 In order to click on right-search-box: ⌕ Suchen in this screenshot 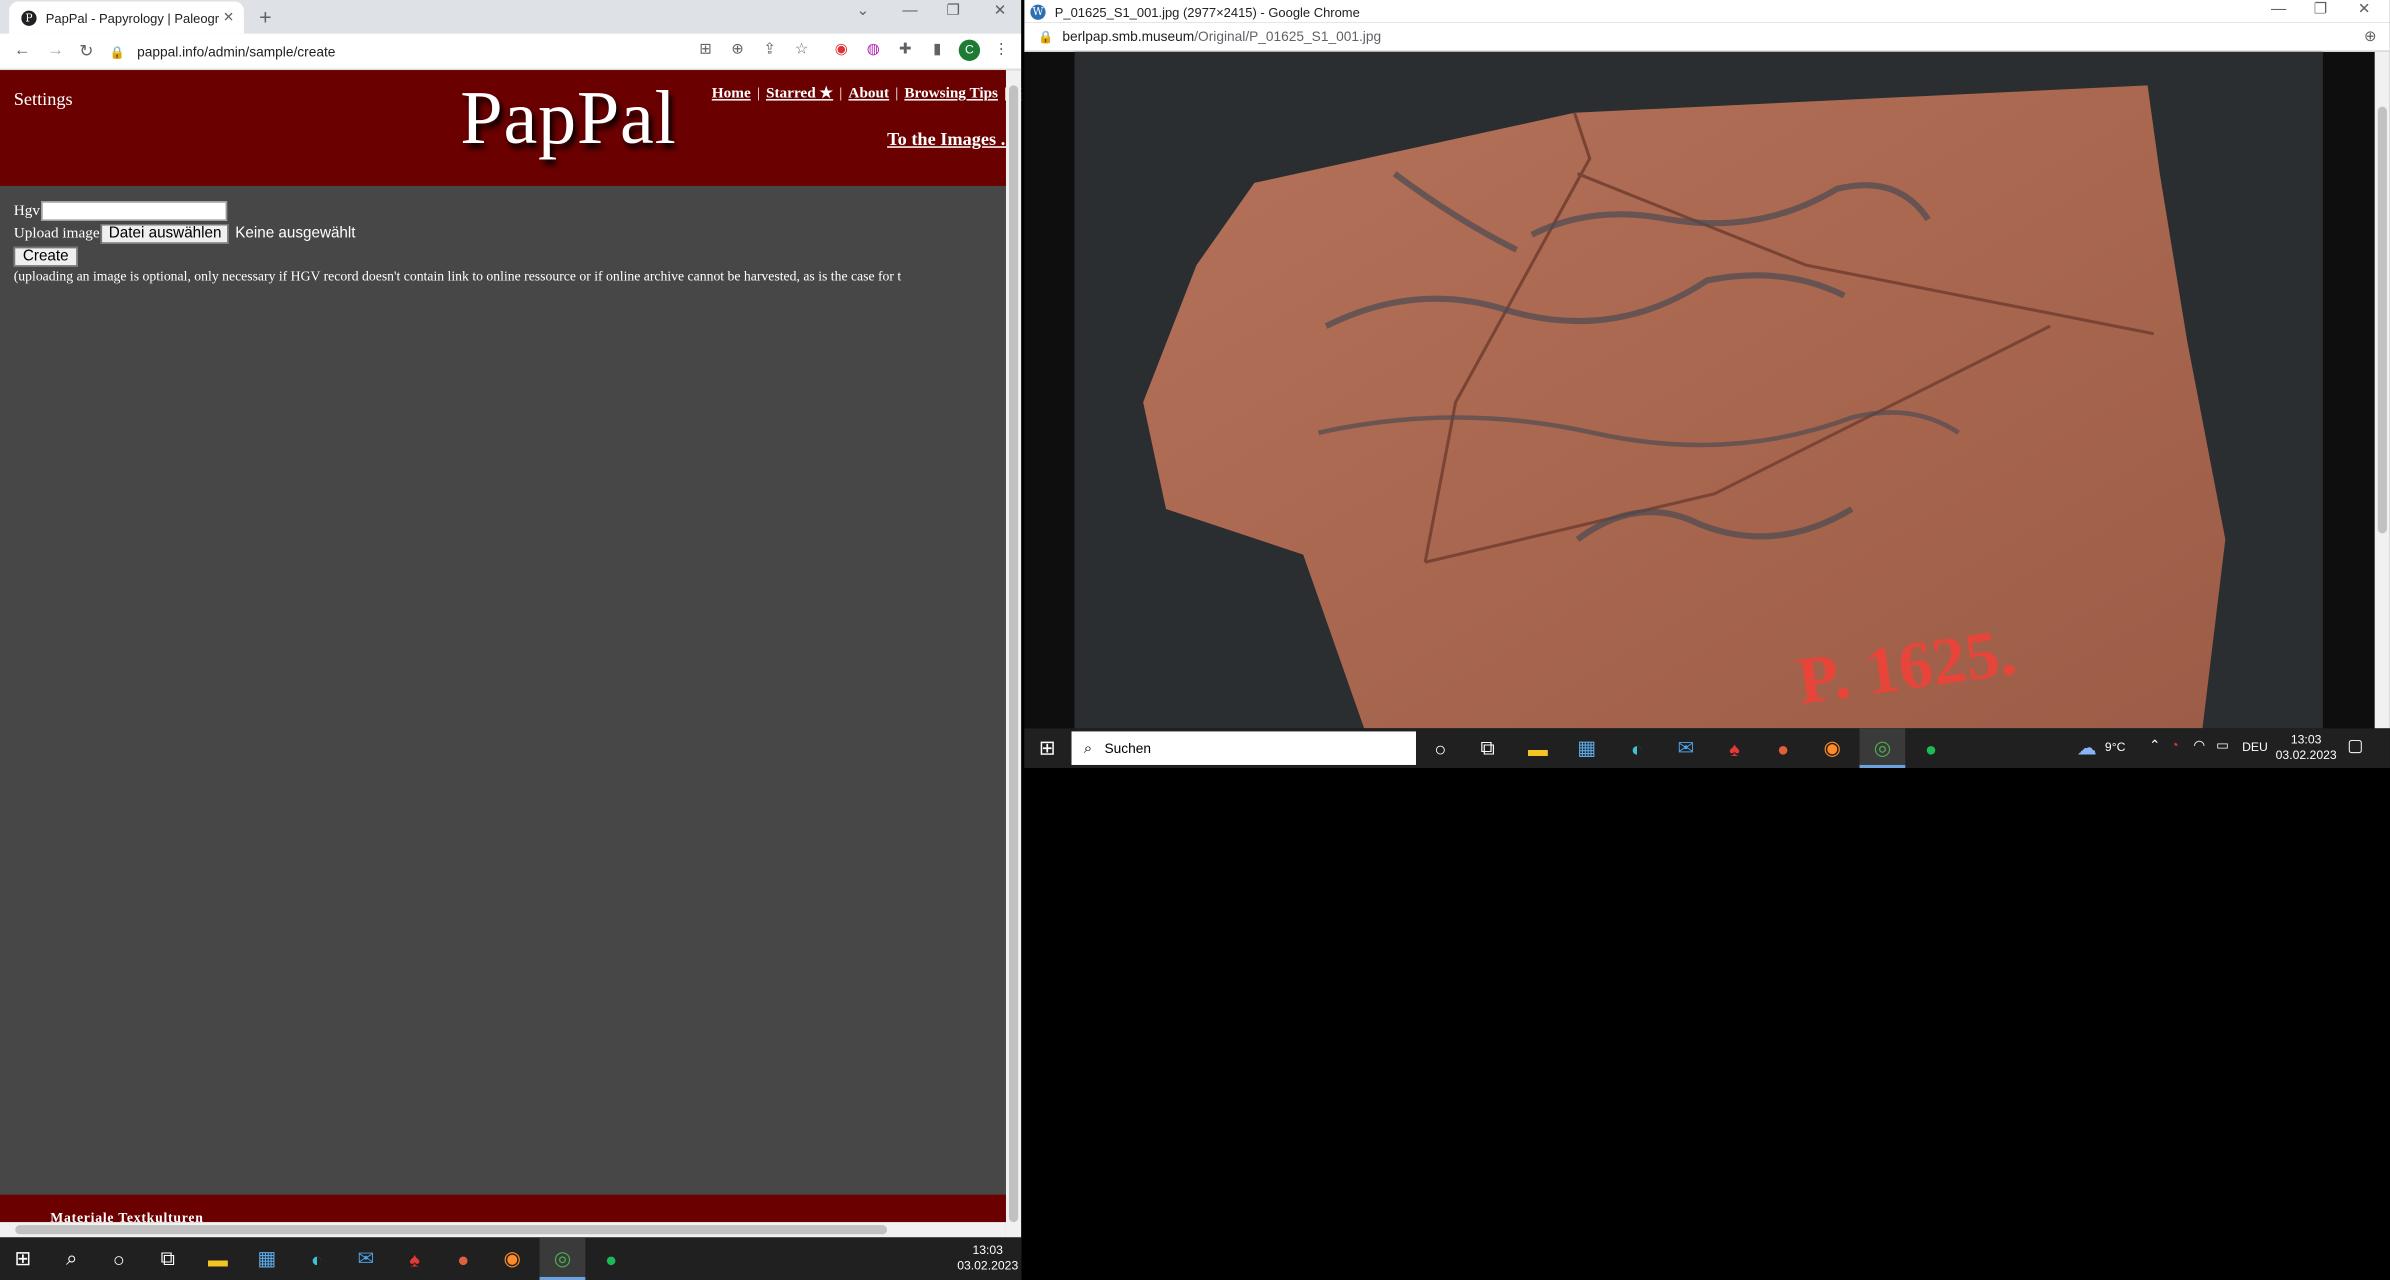, I will do `click(1243, 748)`.